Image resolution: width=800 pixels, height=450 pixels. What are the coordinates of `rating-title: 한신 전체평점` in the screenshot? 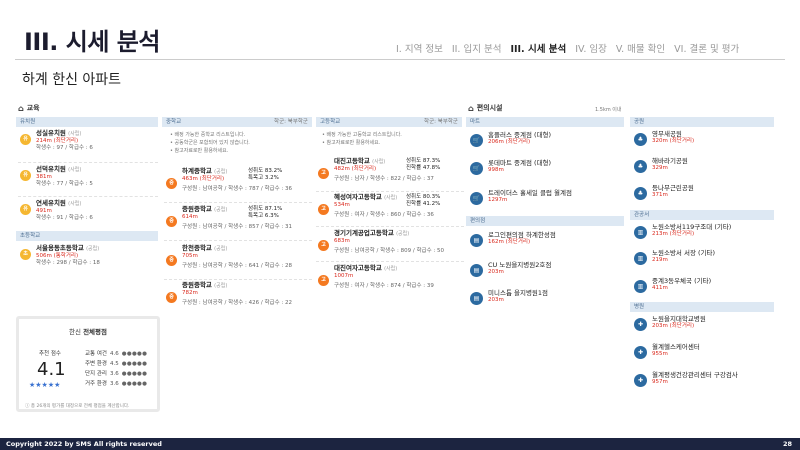 It's located at (88, 331).